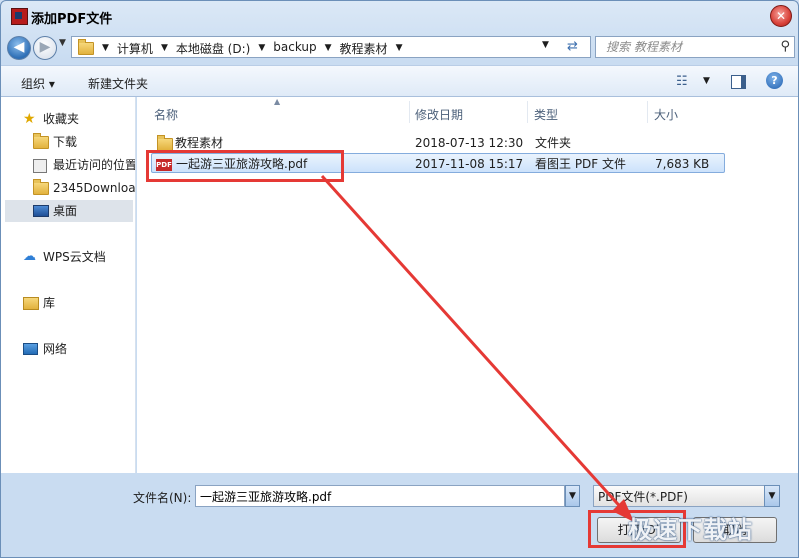  What do you see at coordinates (45, 48) in the screenshot?
I see `forward-button: ▶` at bounding box center [45, 48].